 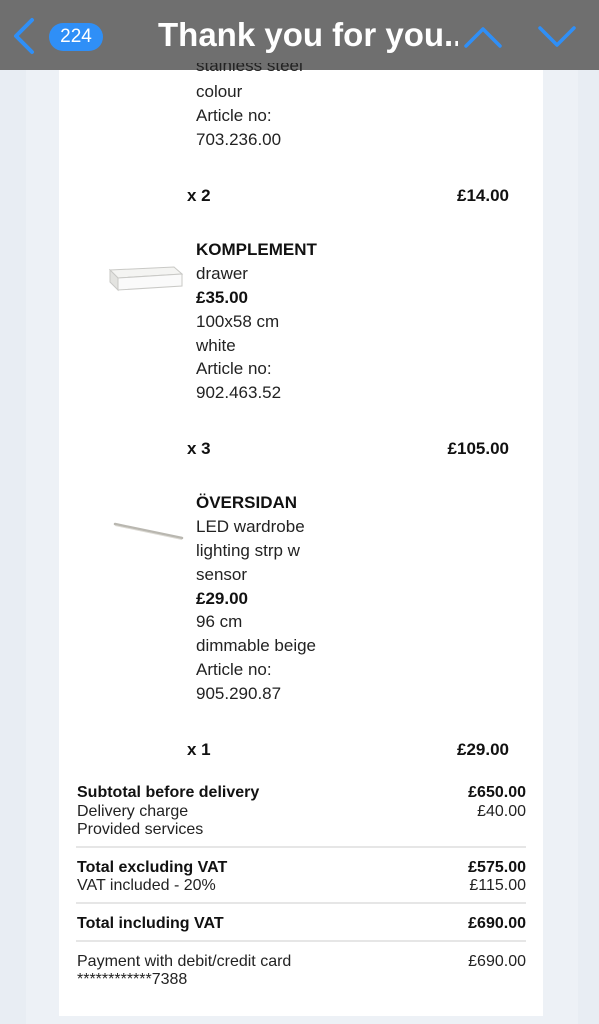 I want to click on item-quantity: x 2, so click(x=199, y=195).